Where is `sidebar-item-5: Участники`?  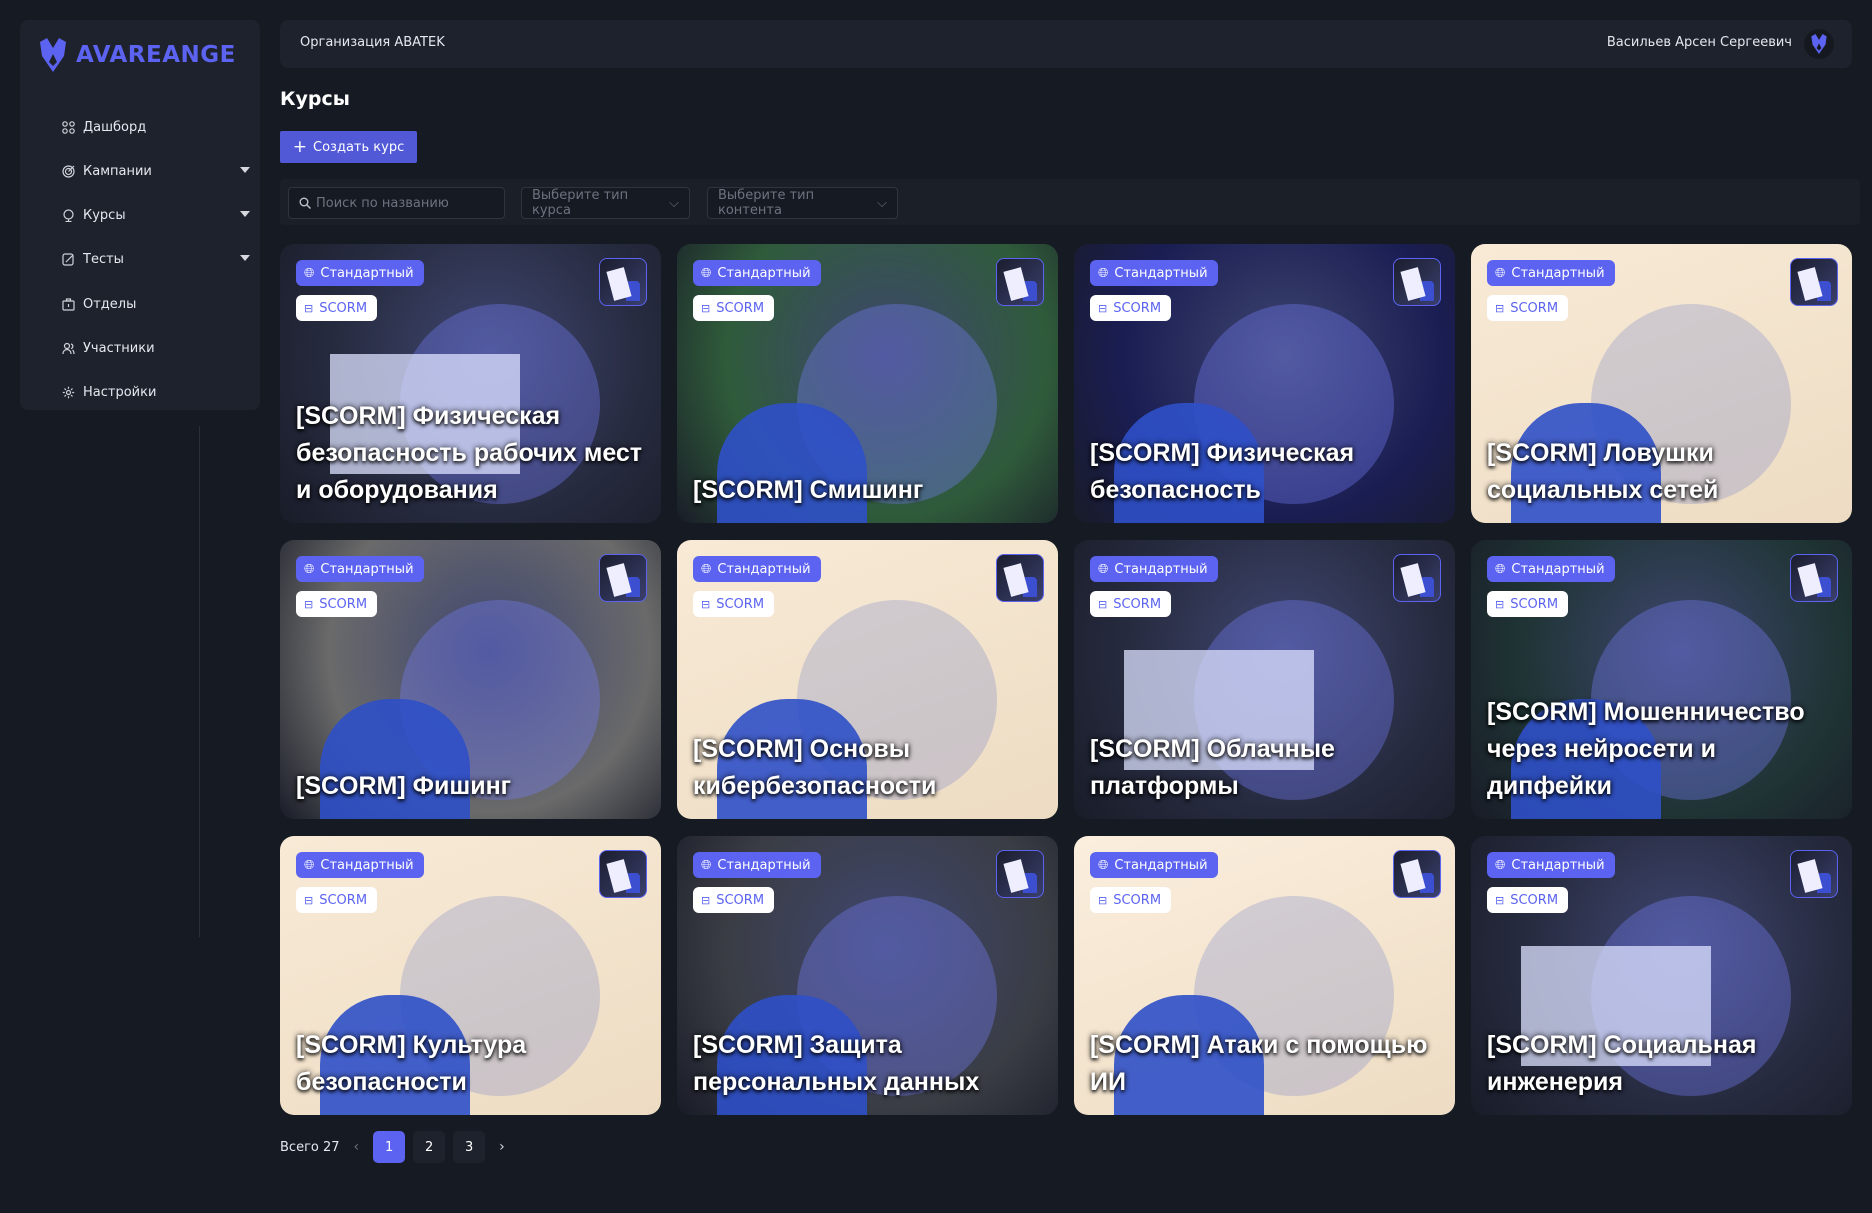
sidebar-item-5: Участники is located at coordinates (155, 348).